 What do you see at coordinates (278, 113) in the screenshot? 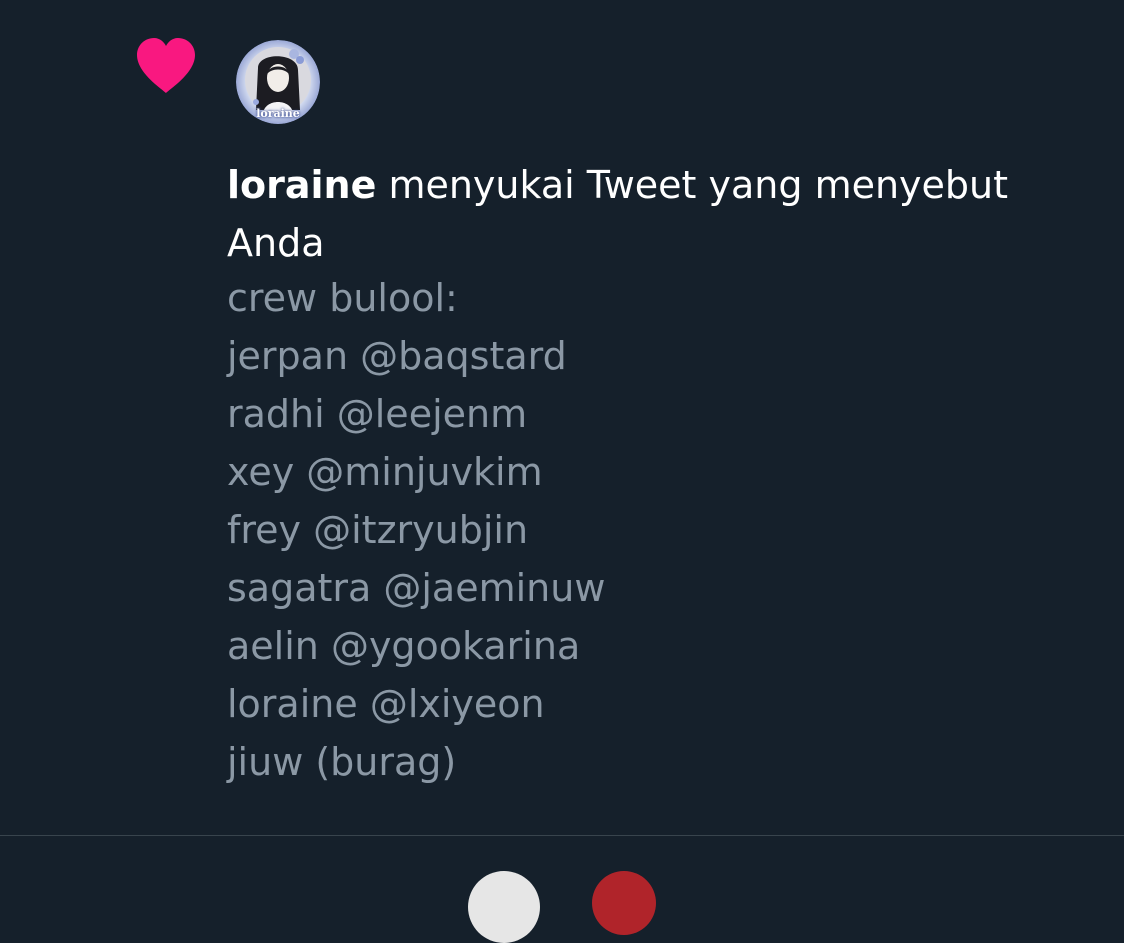
I see `avatar-label: loraine` at bounding box center [278, 113].